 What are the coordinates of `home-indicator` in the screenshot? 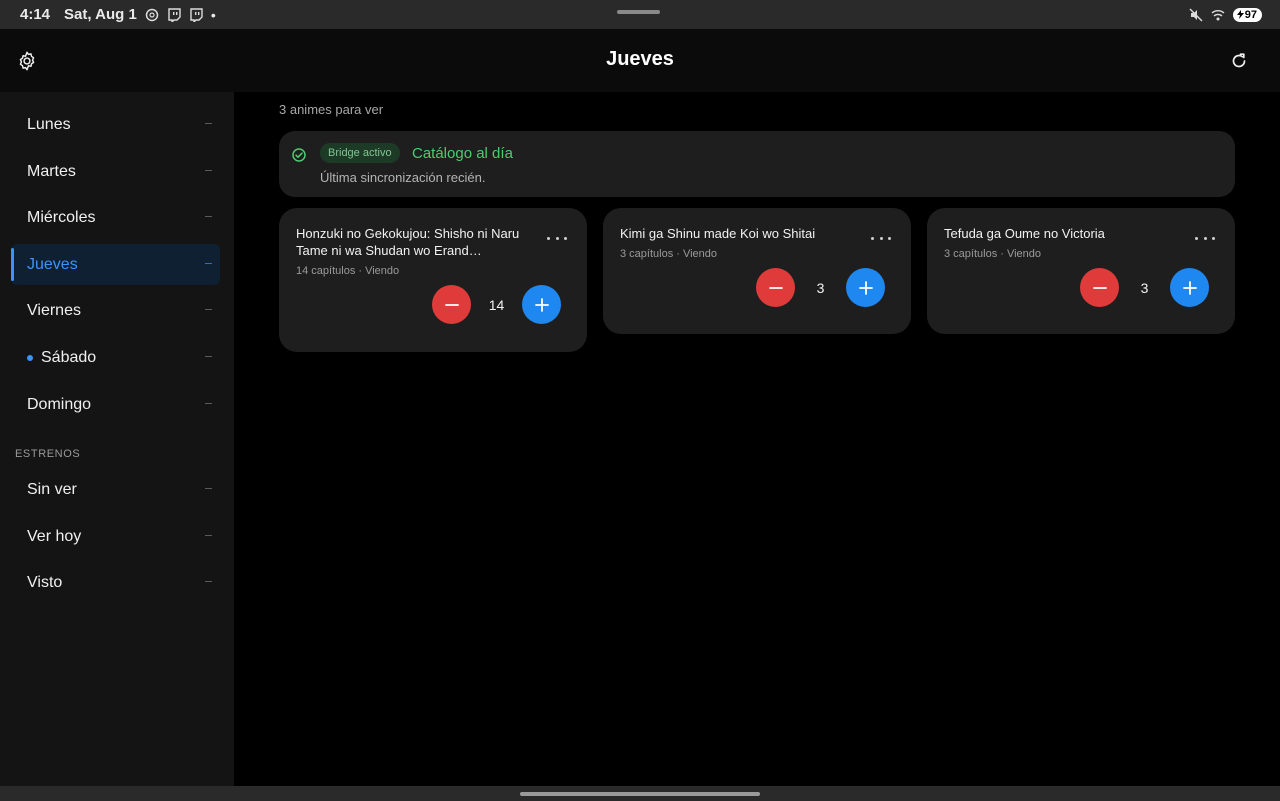 It's located at (640, 794).